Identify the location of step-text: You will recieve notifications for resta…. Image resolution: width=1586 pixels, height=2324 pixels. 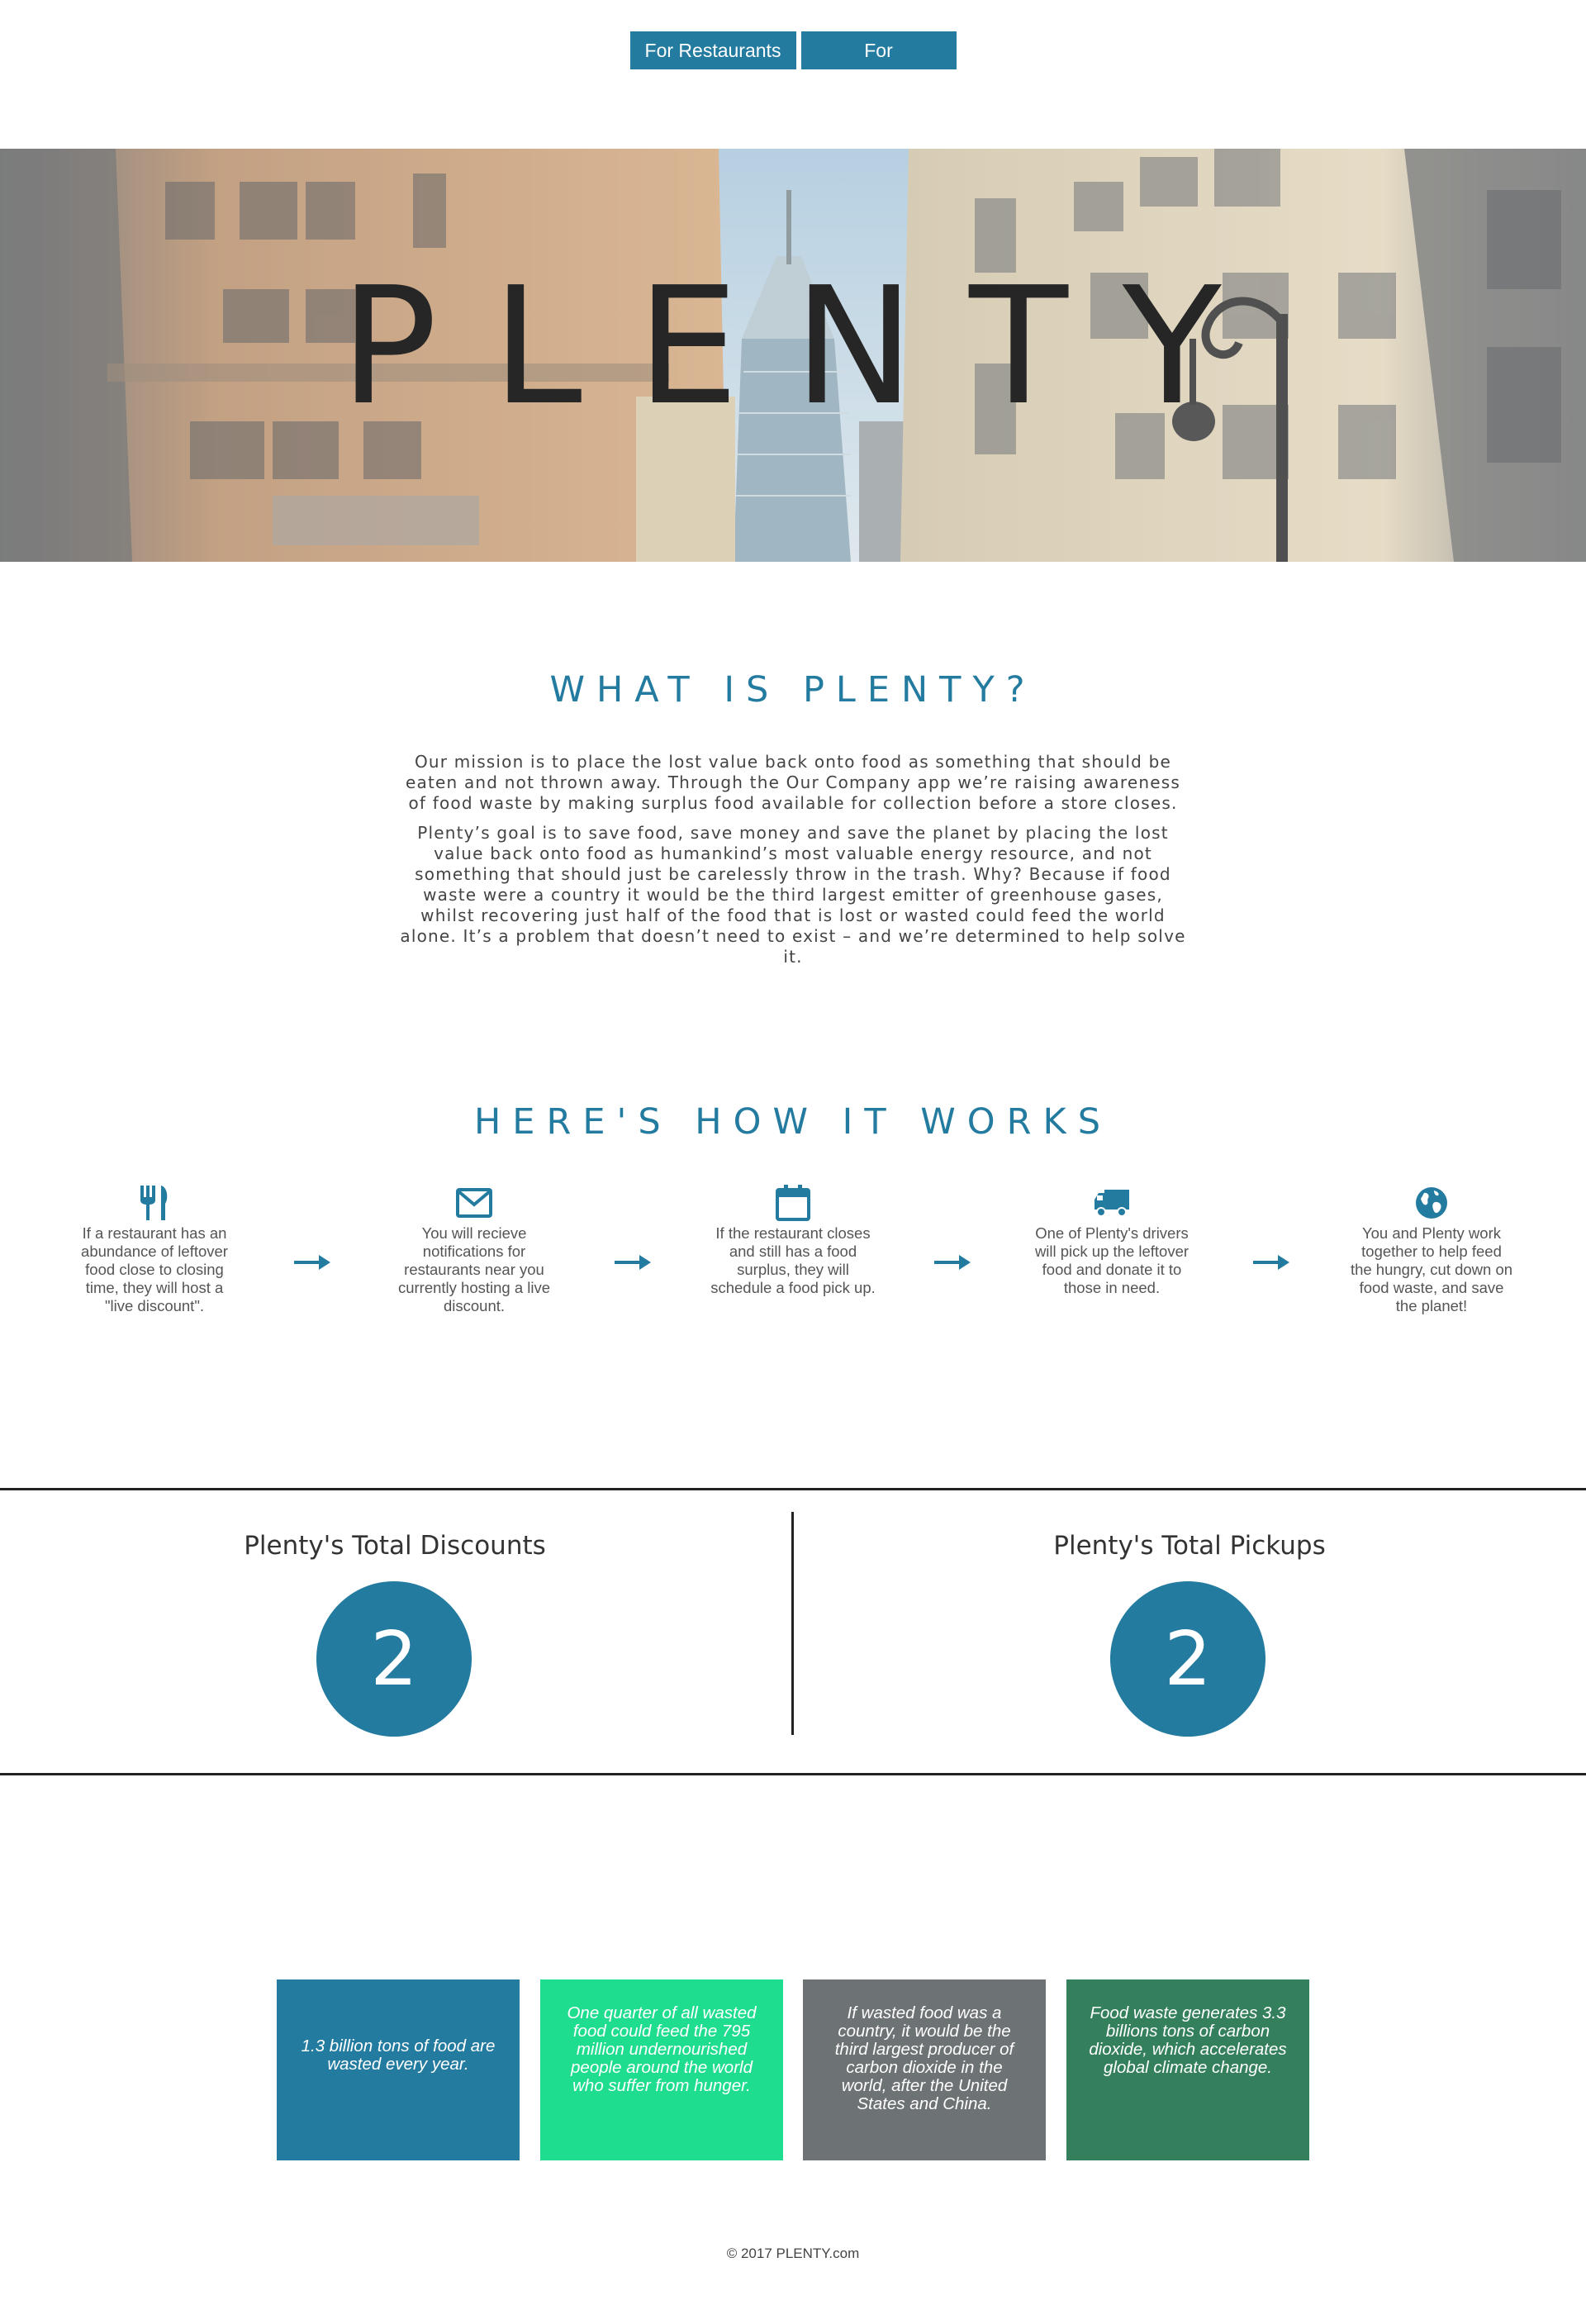
(474, 1269).